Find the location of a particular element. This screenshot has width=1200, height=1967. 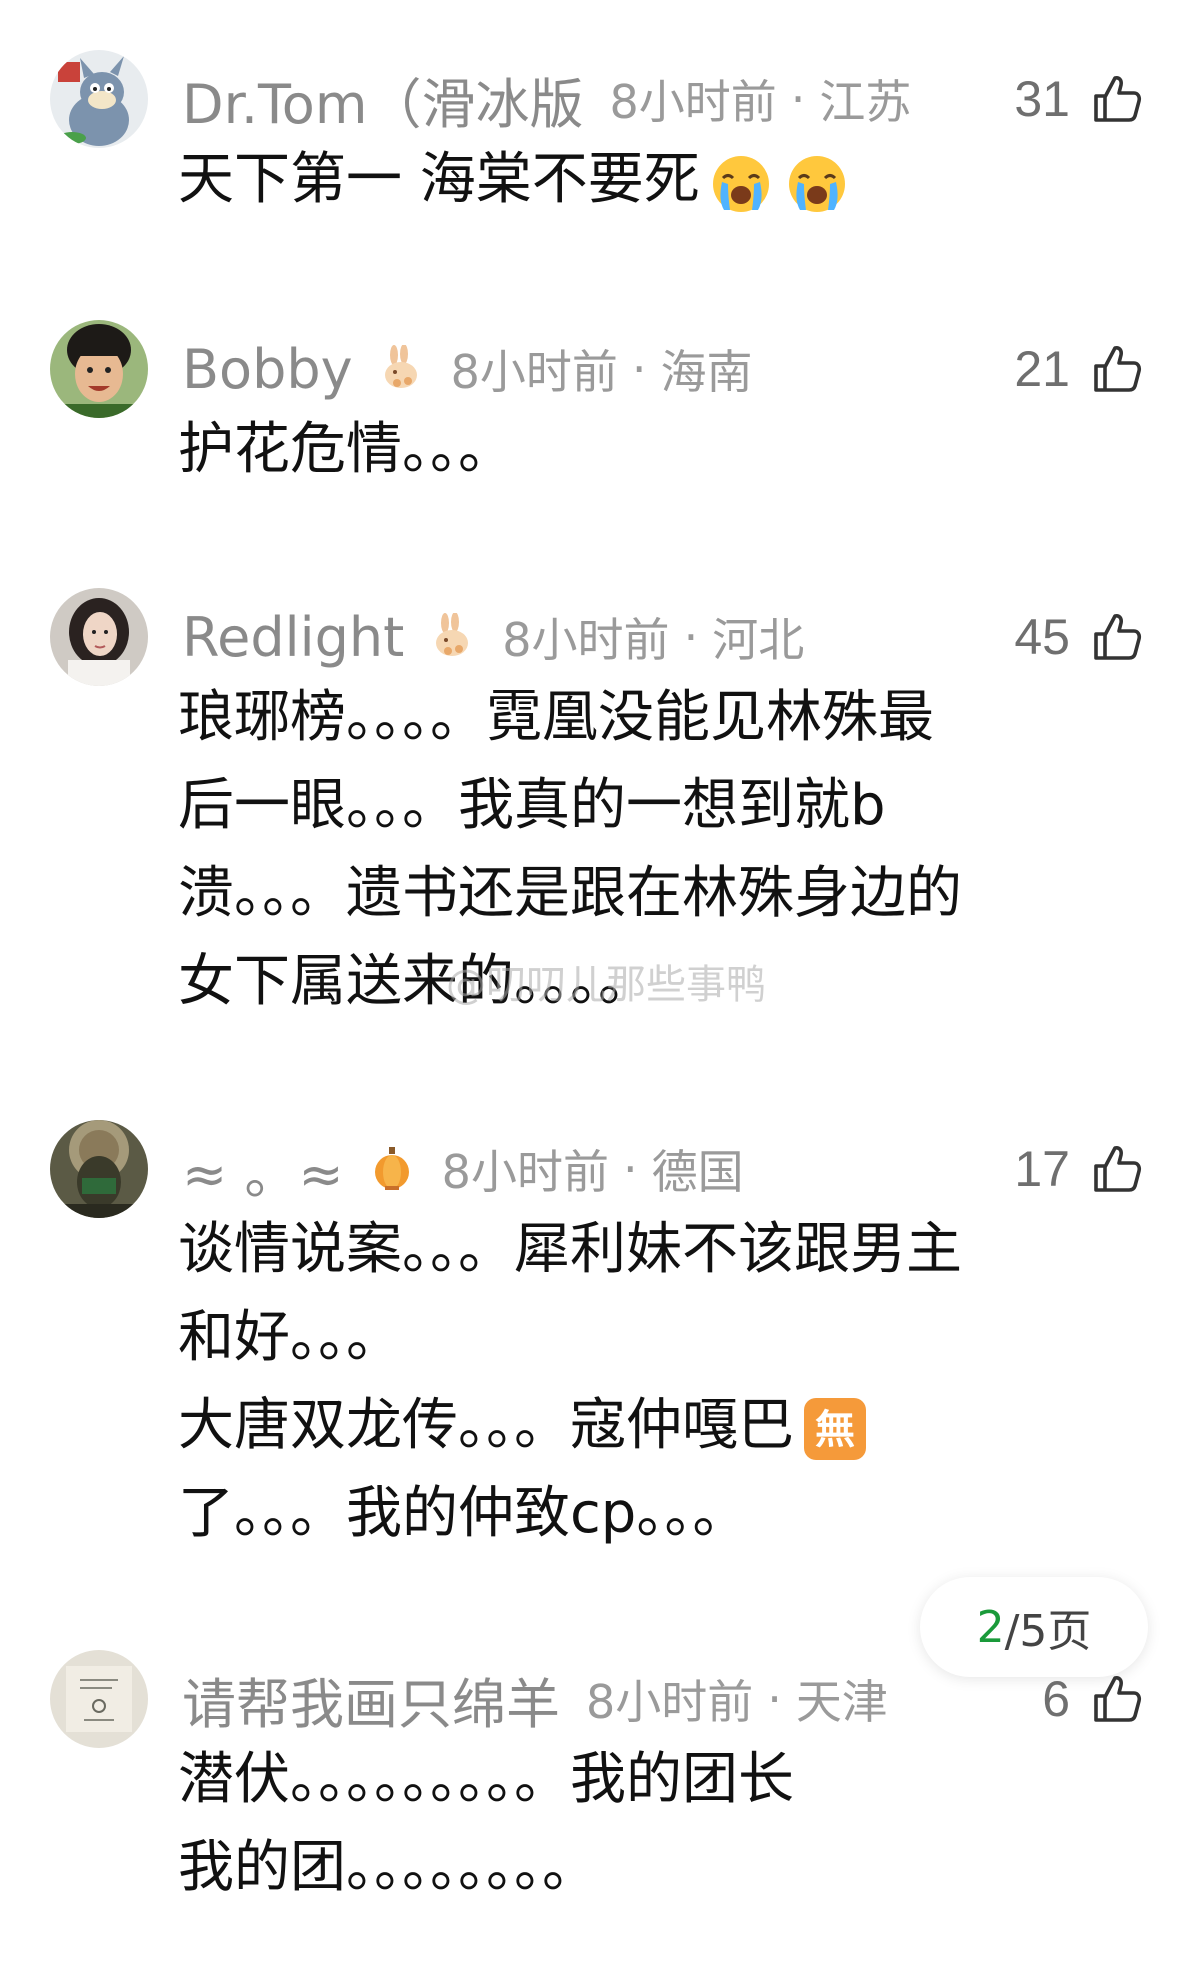

lantern-badge-icon is located at coordinates (392, 1169).